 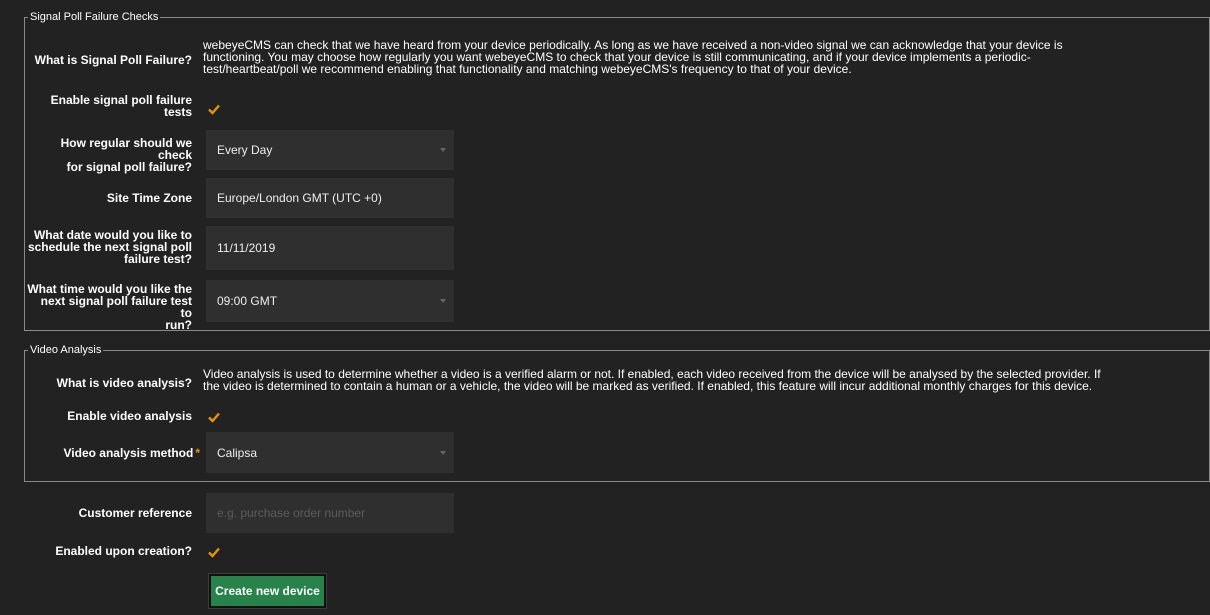 What do you see at coordinates (197, 453) in the screenshot?
I see `required-indicator: *` at bounding box center [197, 453].